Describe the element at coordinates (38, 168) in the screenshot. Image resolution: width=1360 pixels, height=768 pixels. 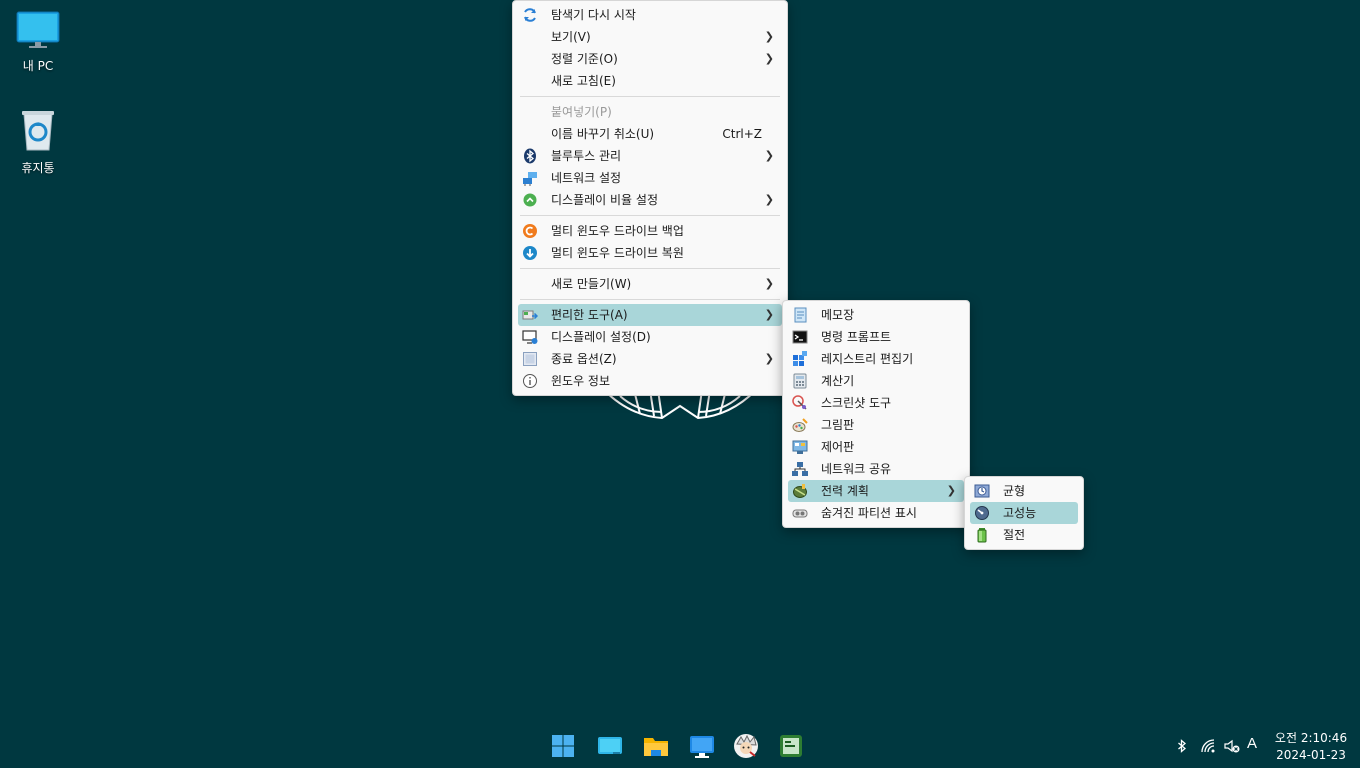
I see `desktop-icon-label: 휴지통` at that location.